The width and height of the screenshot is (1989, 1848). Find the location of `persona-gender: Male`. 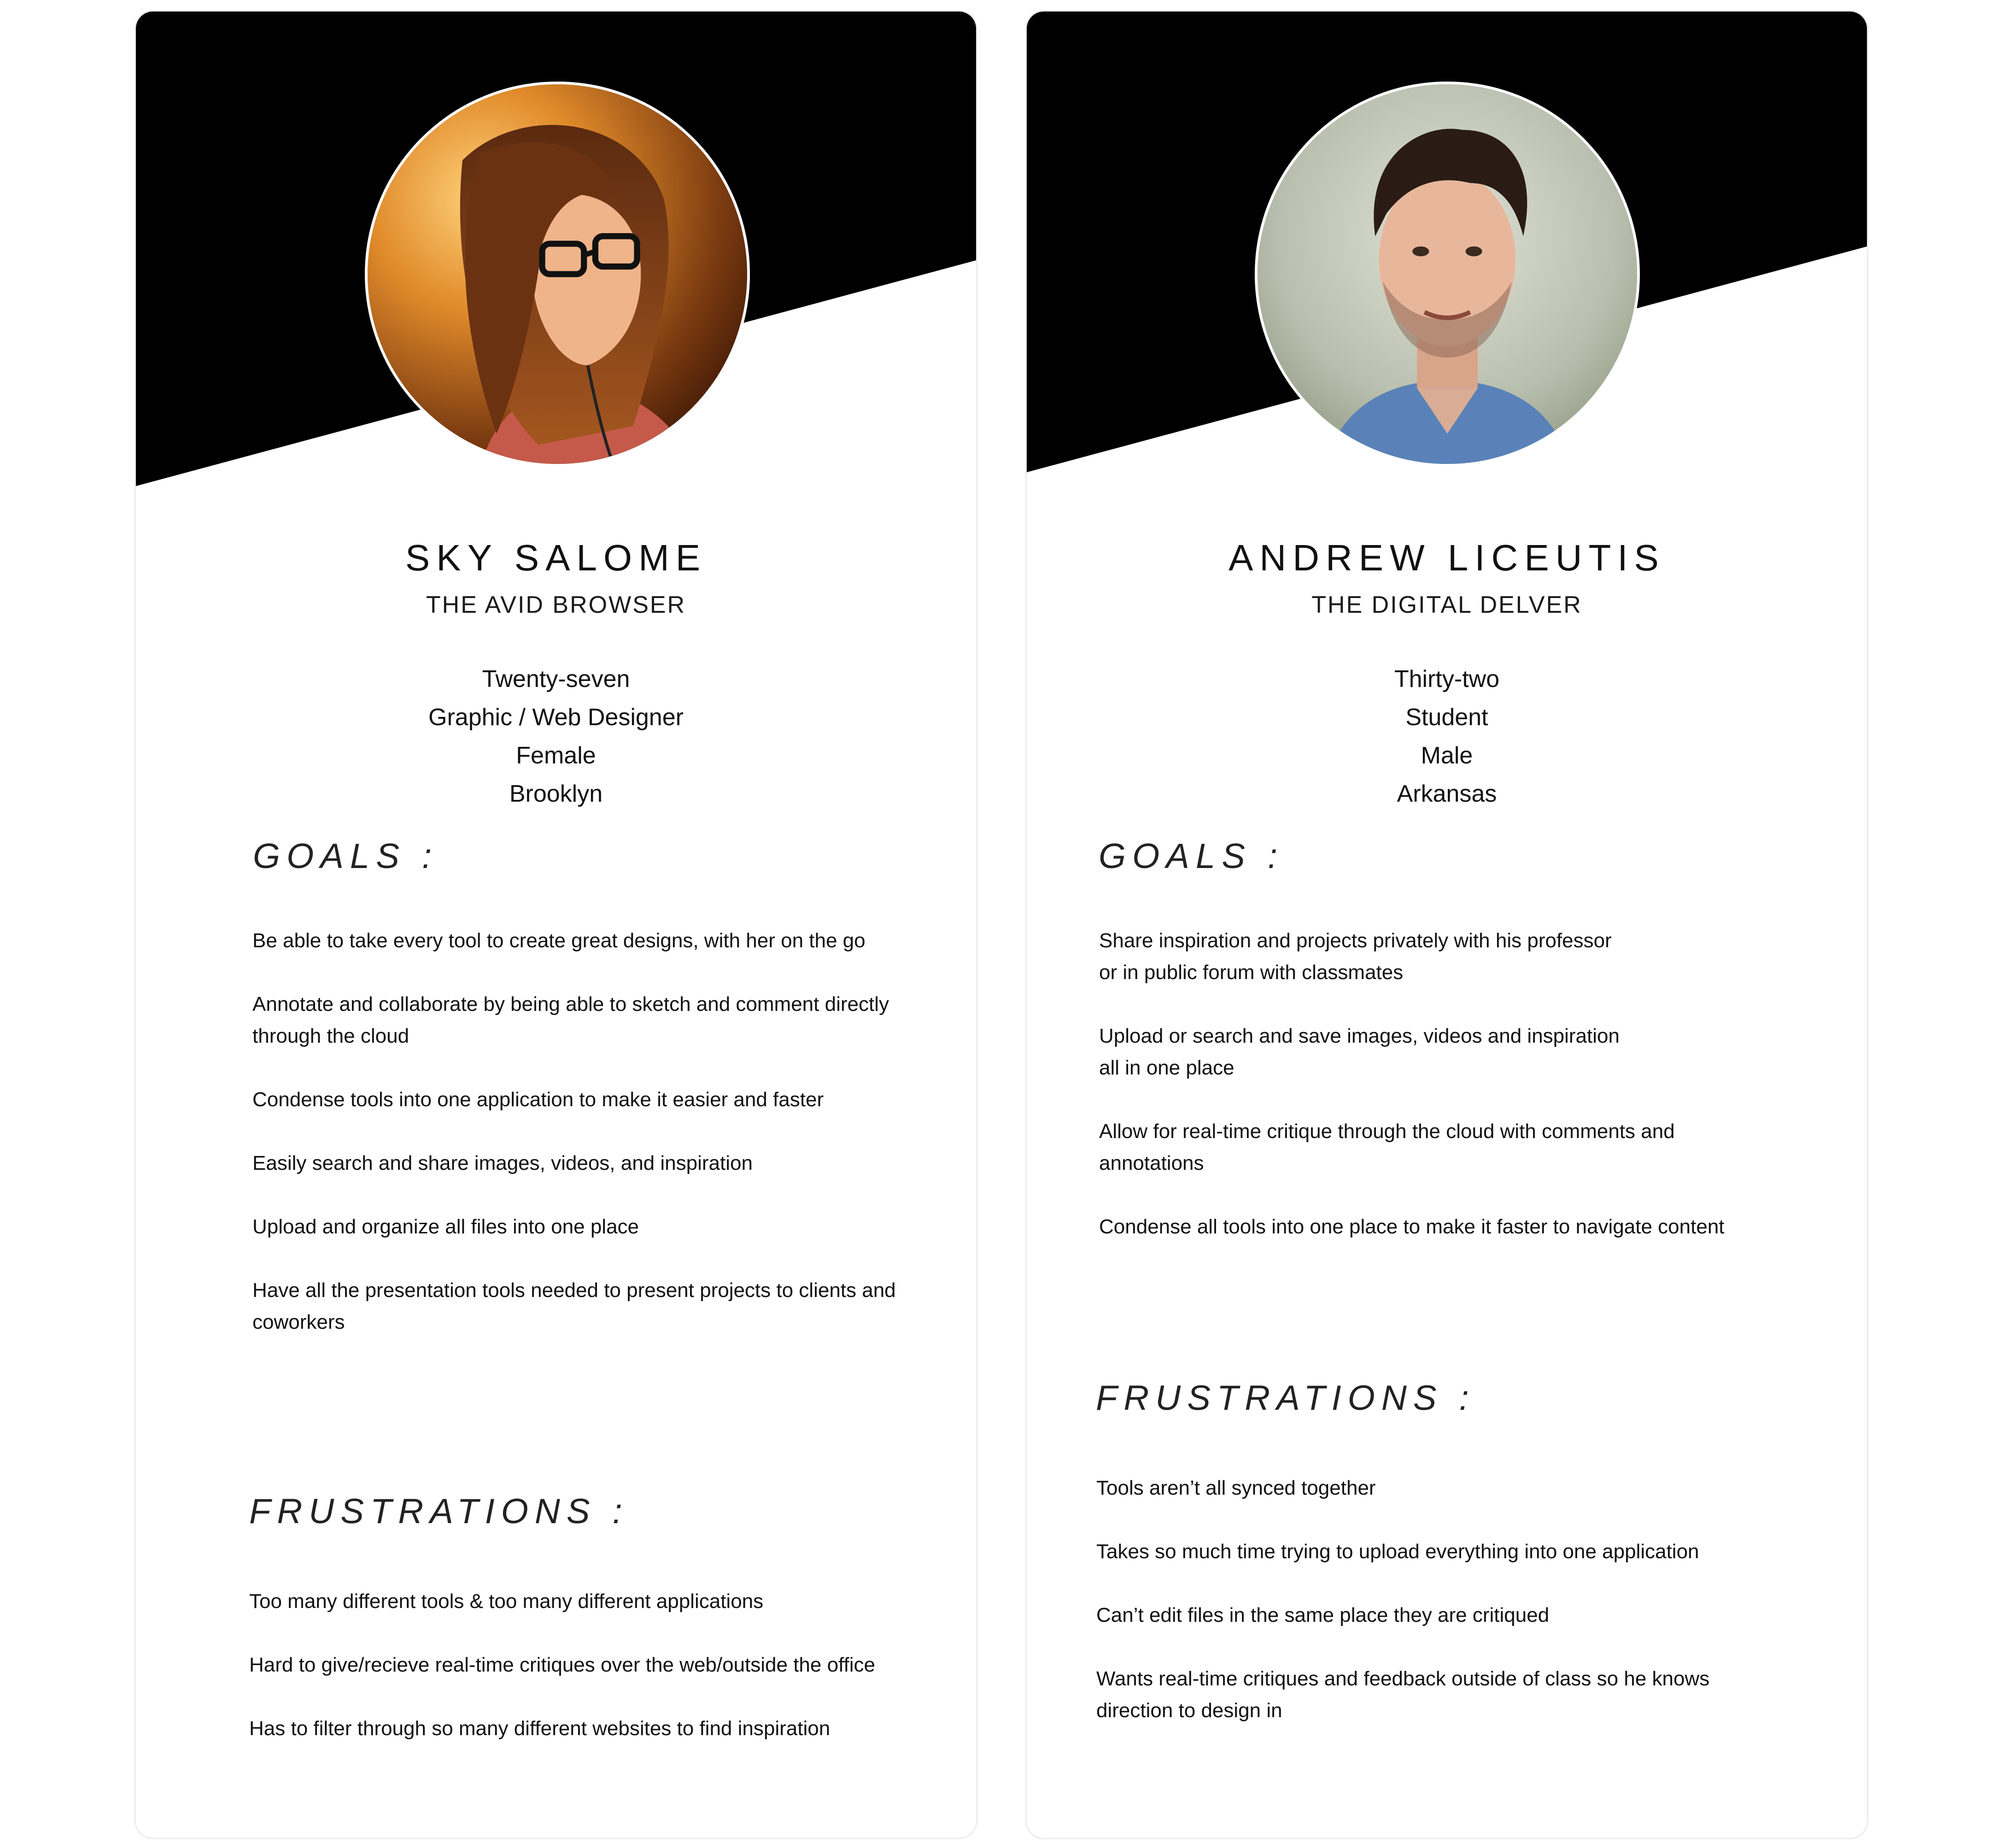

persona-gender: Male is located at coordinates (1447, 755).